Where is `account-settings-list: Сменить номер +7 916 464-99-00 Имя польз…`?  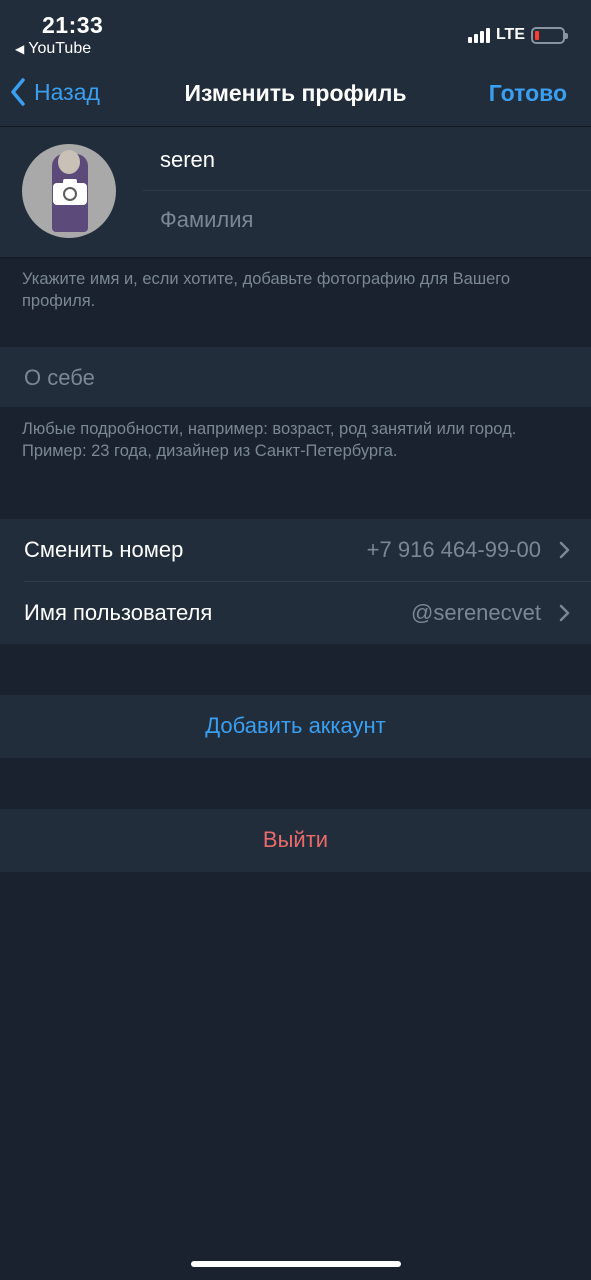
account-settings-list: Сменить номер +7 916 464-99-00 Имя польз… is located at coordinates (295, 581).